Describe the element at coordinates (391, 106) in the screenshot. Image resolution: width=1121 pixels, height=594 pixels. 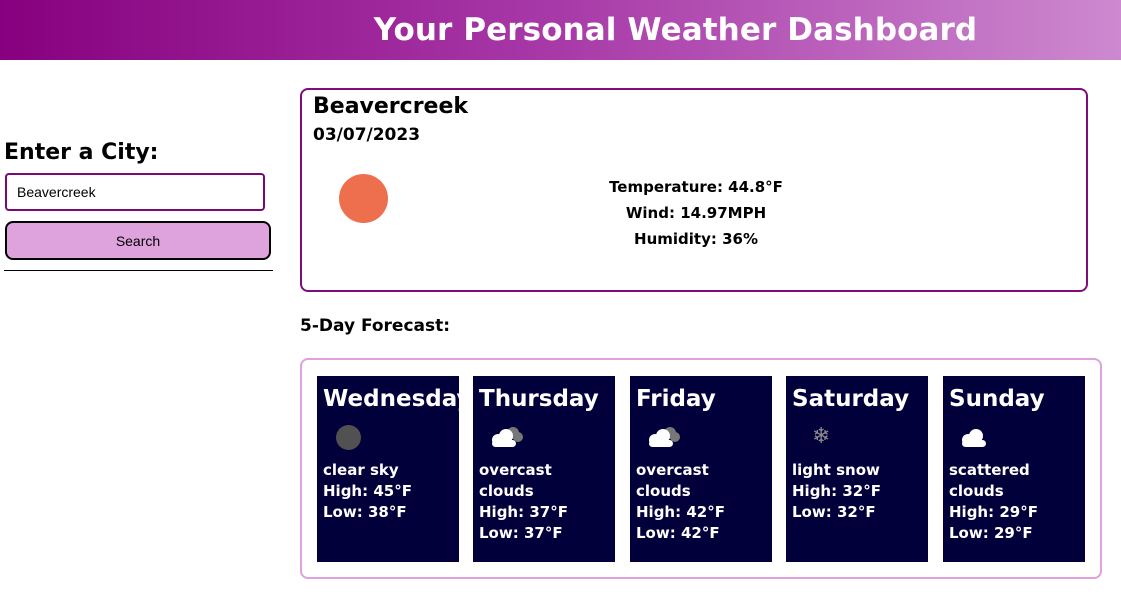
I see `current-city-name: Beavercreek` at that location.